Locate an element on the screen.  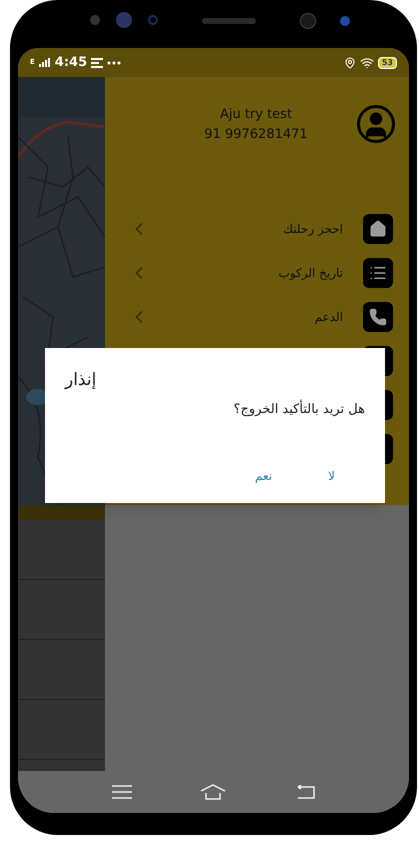
menu-label: تاريخ الركوب is located at coordinates (310, 273).